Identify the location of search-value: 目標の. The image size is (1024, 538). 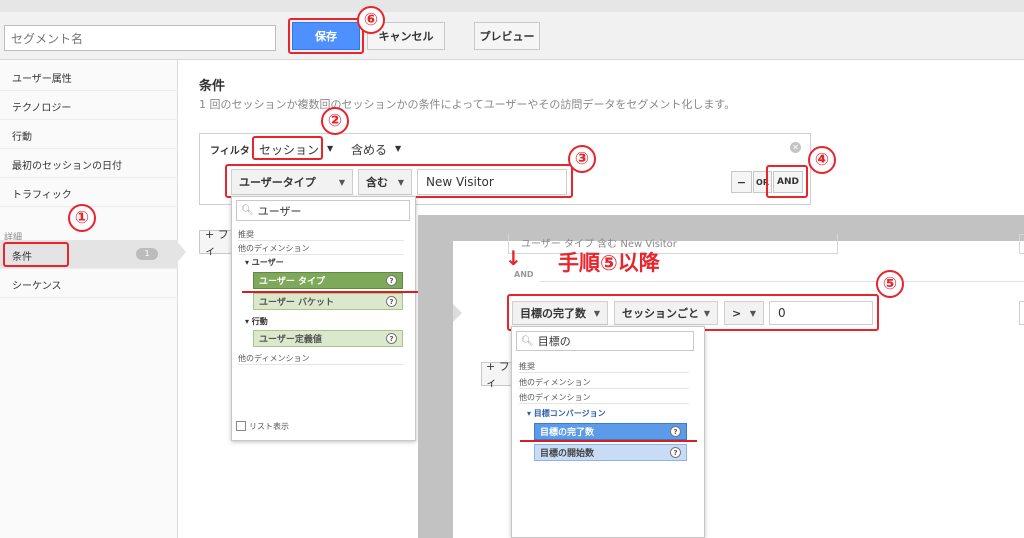
(554, 341).